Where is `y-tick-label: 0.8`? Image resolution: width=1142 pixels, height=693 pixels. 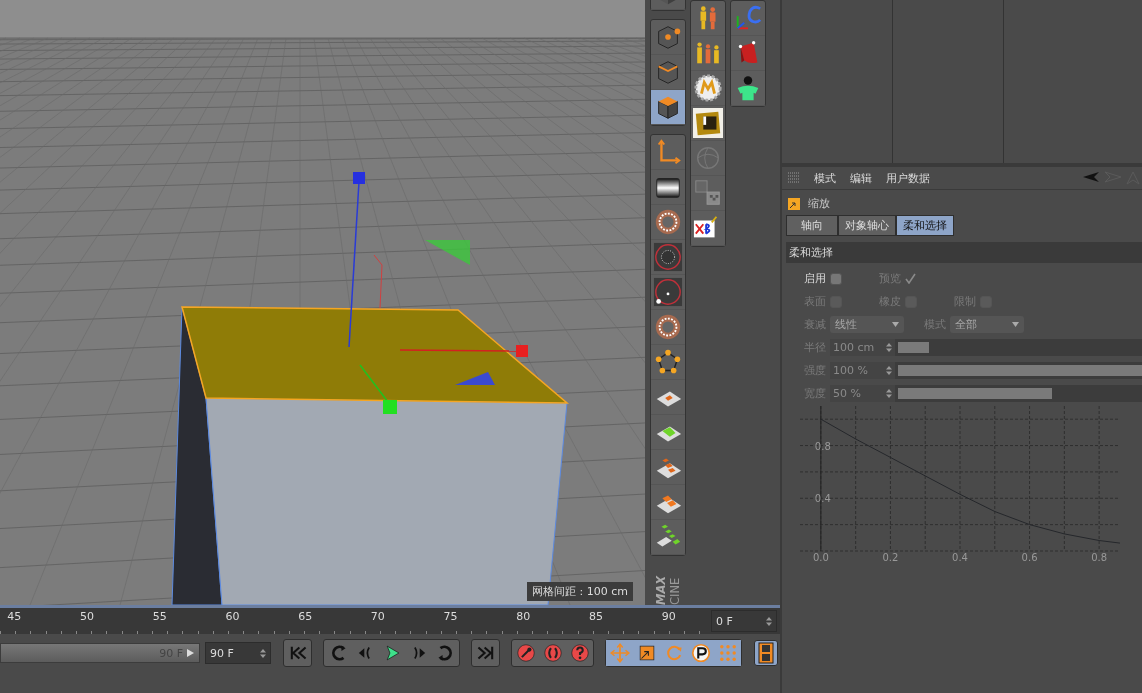
y-tick-label: 0.8 is located at coordinates (822, 446).